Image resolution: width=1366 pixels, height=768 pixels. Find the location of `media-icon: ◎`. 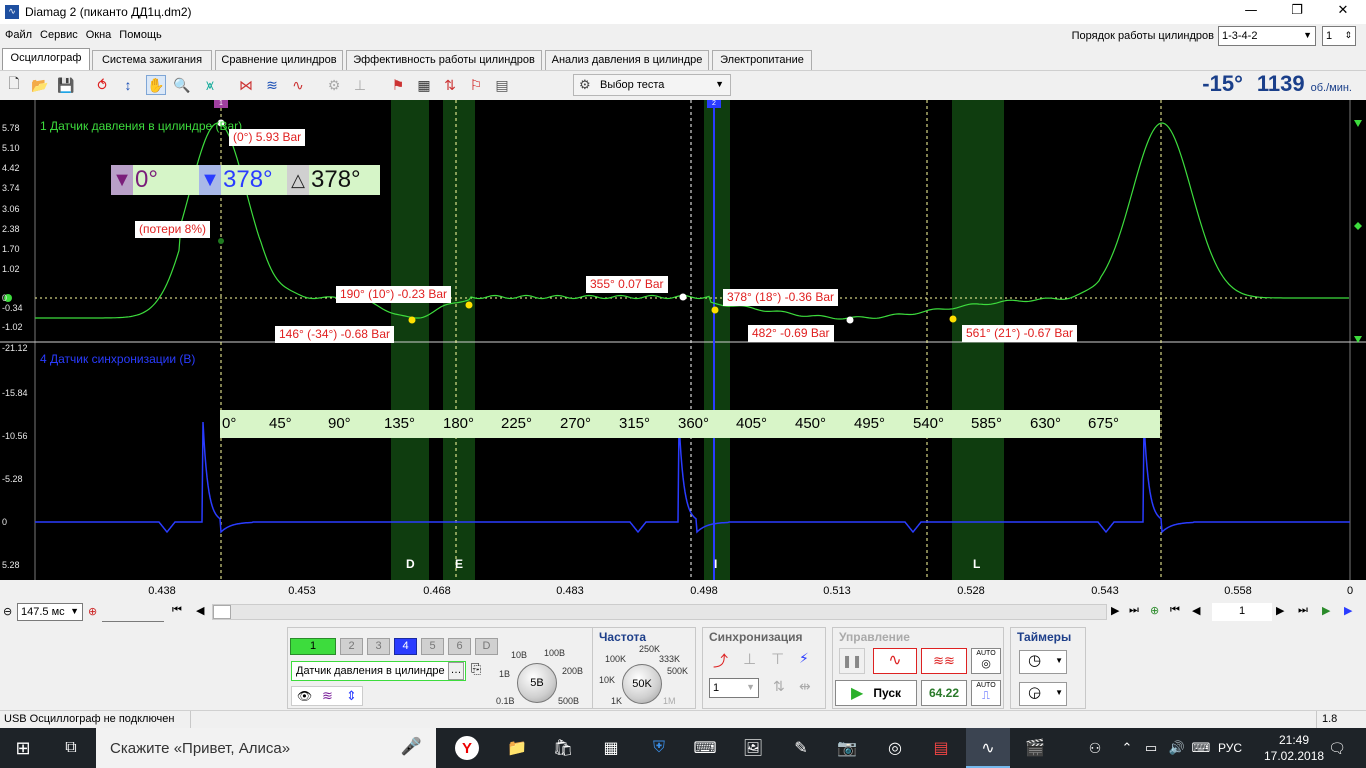

media-icon: ◎ is located at coordinates (895, 748).